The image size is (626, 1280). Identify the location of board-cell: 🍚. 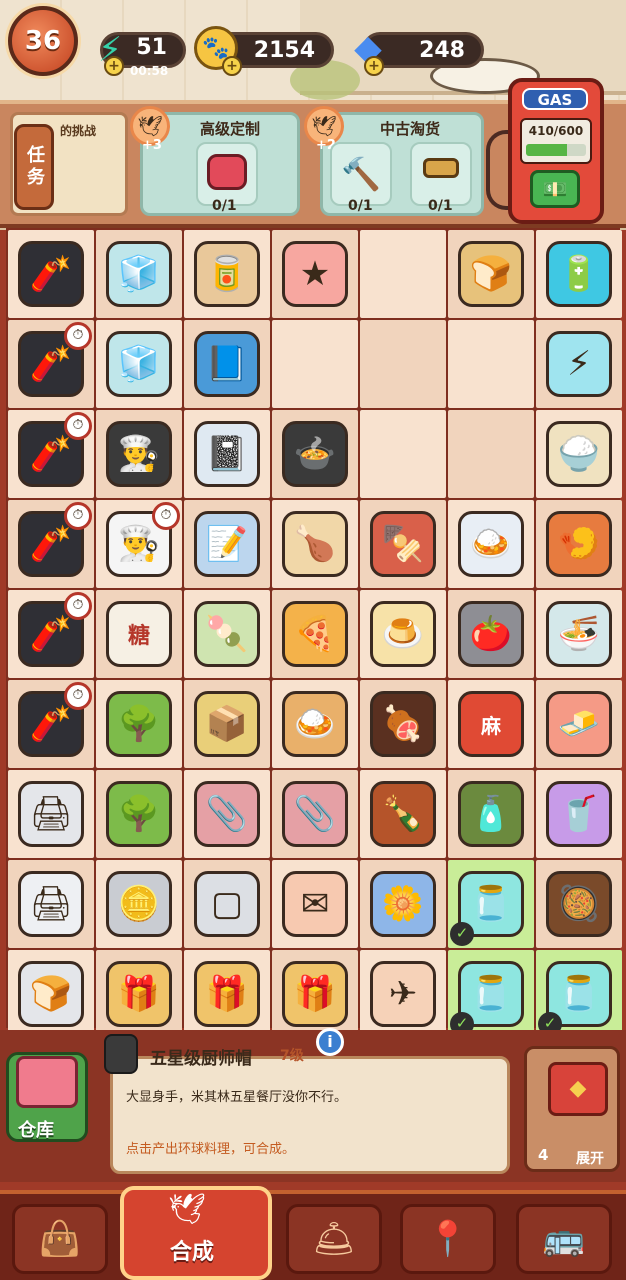
(579, 454).